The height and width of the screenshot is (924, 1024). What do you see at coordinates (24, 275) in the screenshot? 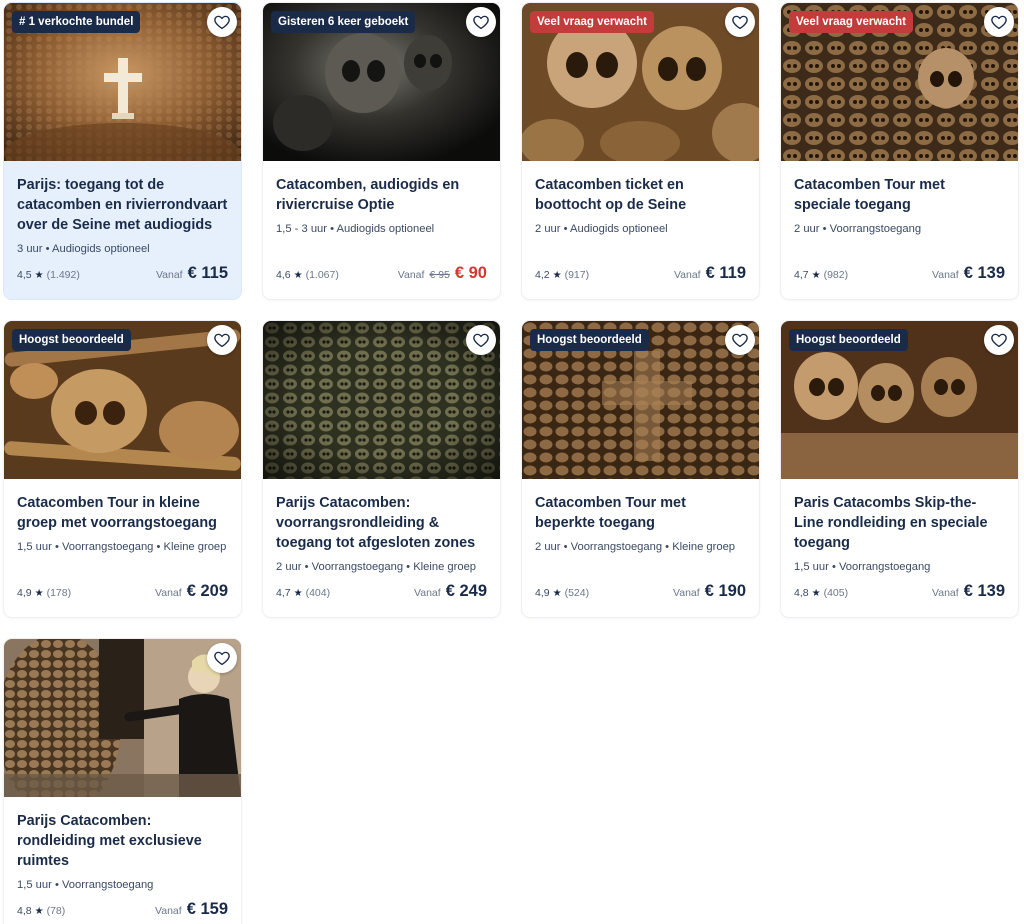
I see `rating-value: 4,5` at bounding box center [24, 275].